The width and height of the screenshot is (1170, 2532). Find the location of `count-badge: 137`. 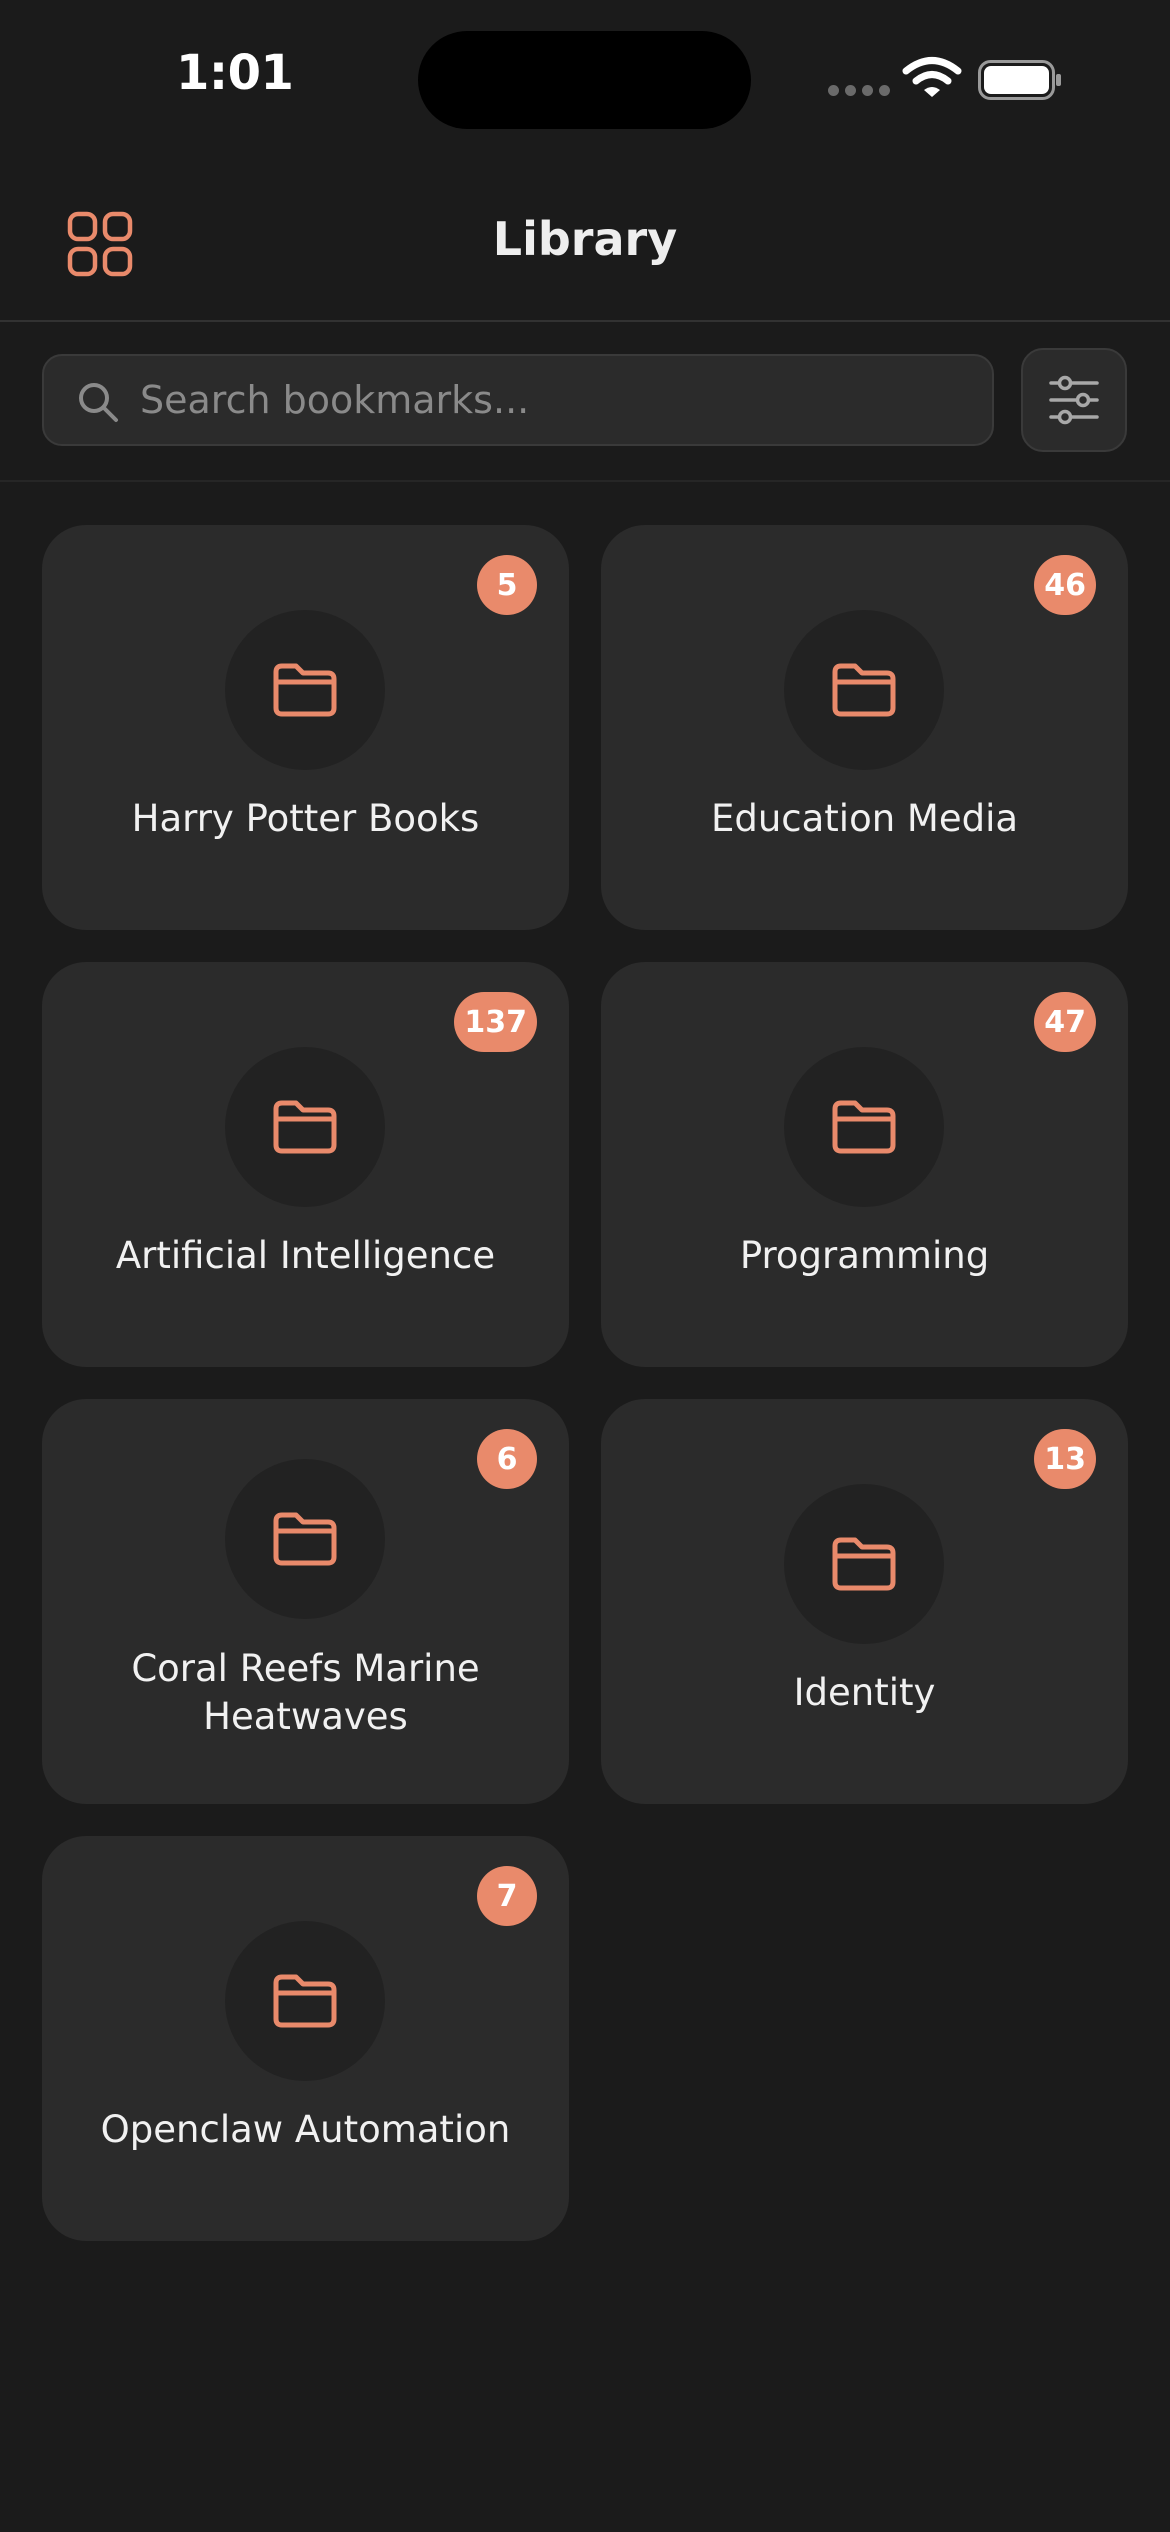

count-badge: 137 is located at coordinates (495, 1022).